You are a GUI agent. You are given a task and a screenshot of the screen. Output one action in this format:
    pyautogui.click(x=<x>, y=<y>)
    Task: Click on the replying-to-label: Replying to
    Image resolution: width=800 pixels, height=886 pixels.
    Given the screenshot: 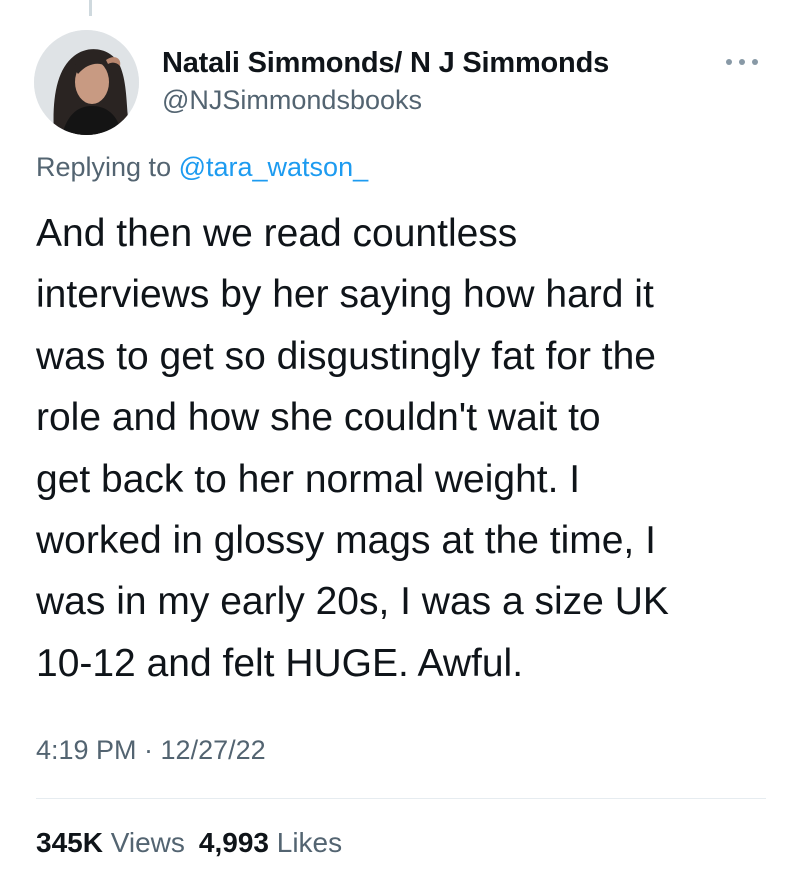 What is the action you would take?
    pyautogui.click(x=107, y=167)
    